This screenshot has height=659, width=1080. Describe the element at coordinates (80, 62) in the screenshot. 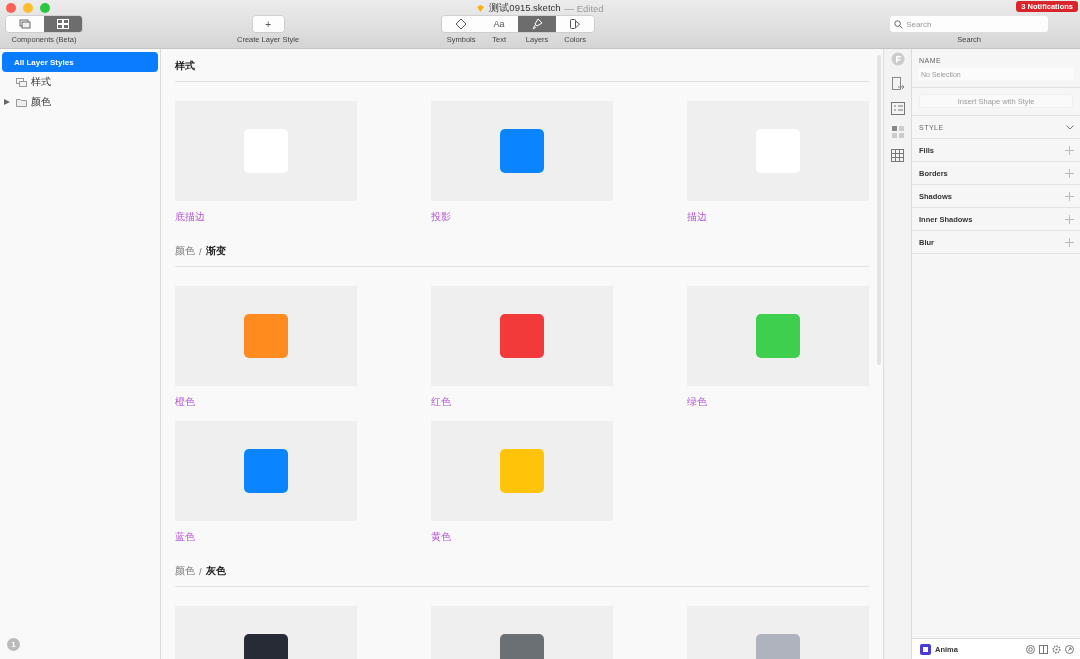

I see `sidebar-item: All Layer Styles` at that location.